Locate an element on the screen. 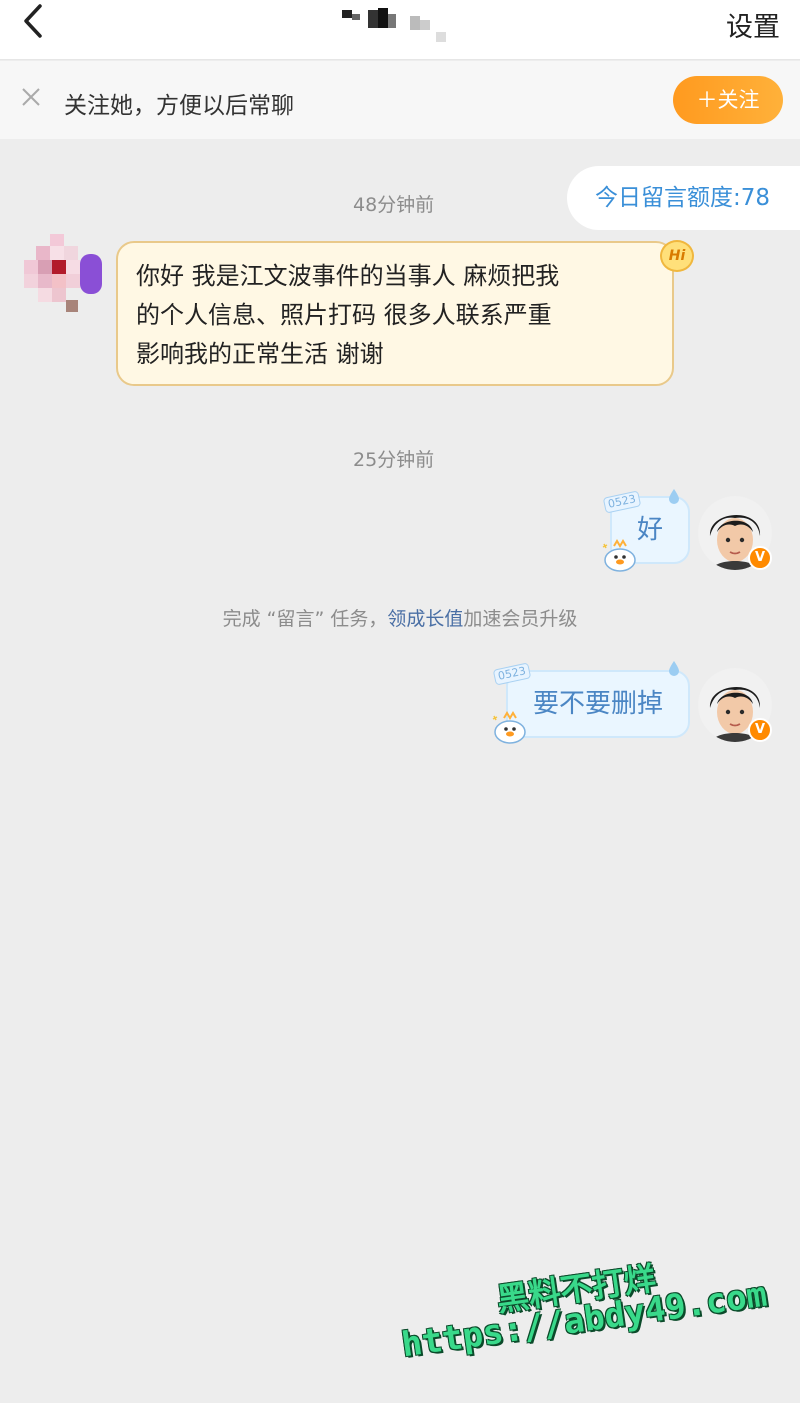  back-arrow-icon is located at coordinates (34, 22).